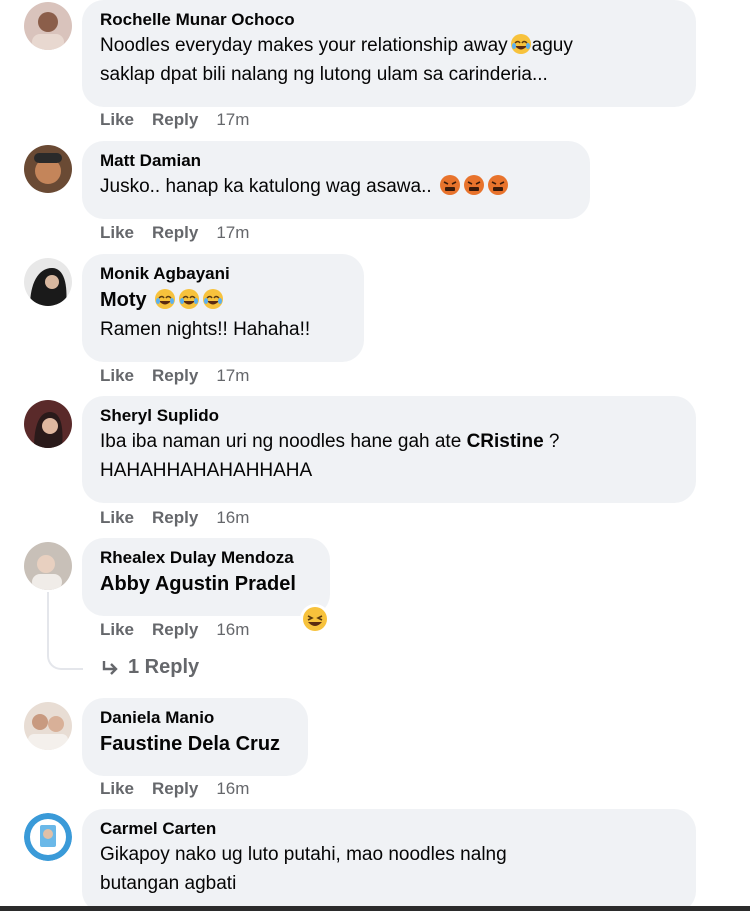  Describe the element at coordinates (65, 631) in the screenshot. I see `thread-connector` at that location.